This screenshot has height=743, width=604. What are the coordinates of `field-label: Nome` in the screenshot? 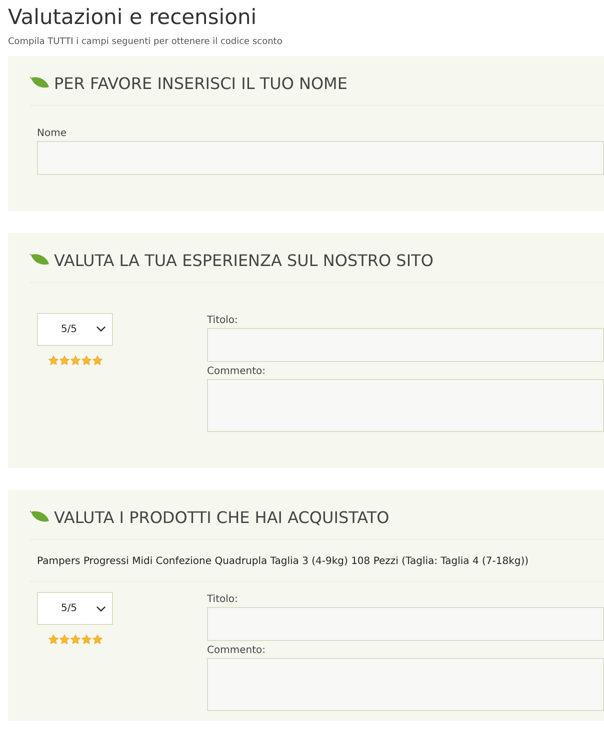 It's located at (52, 133).